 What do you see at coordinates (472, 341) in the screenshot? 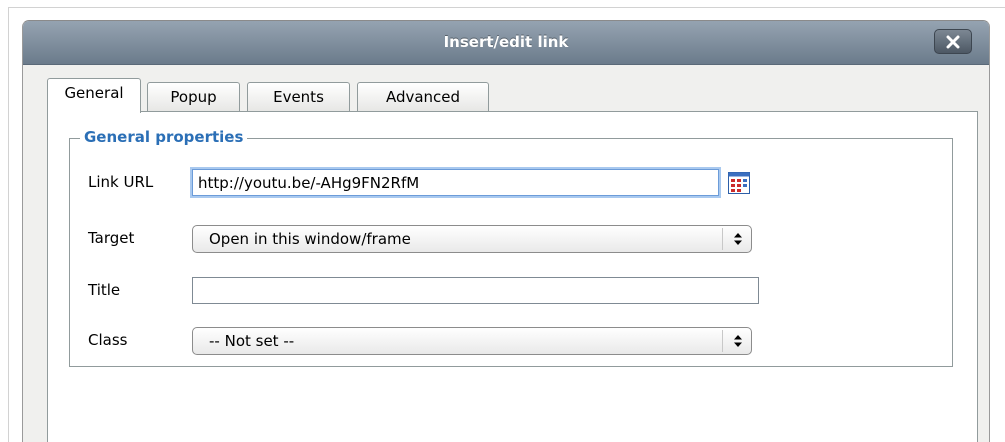
I see `class-select: -- Not set --` at bounding box center [472, 341].